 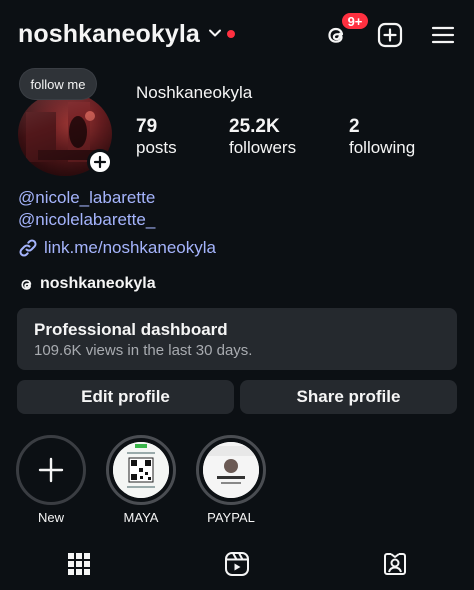 What do you see at coordinates (50, 517) in the screenshot?
I see `highlight-new-label: New` at bounding box center [50, 517].